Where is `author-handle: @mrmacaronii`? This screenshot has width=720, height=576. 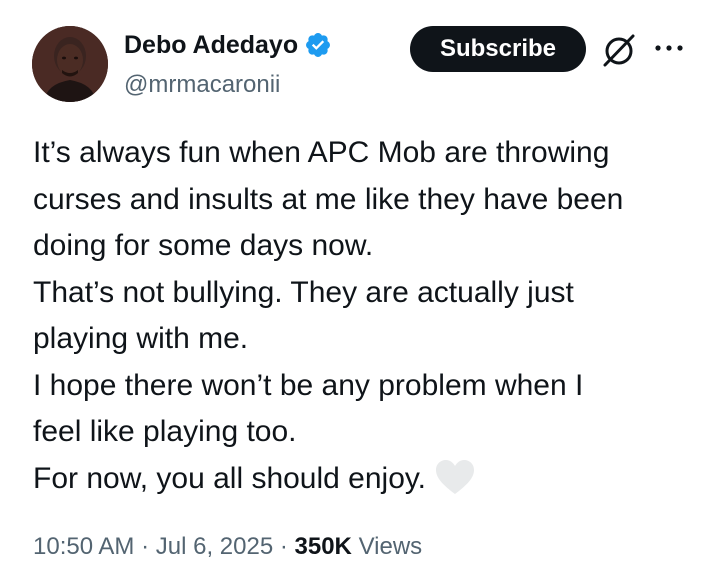
author-handle: @mrmacaronii is located at coordinates (202, 85).